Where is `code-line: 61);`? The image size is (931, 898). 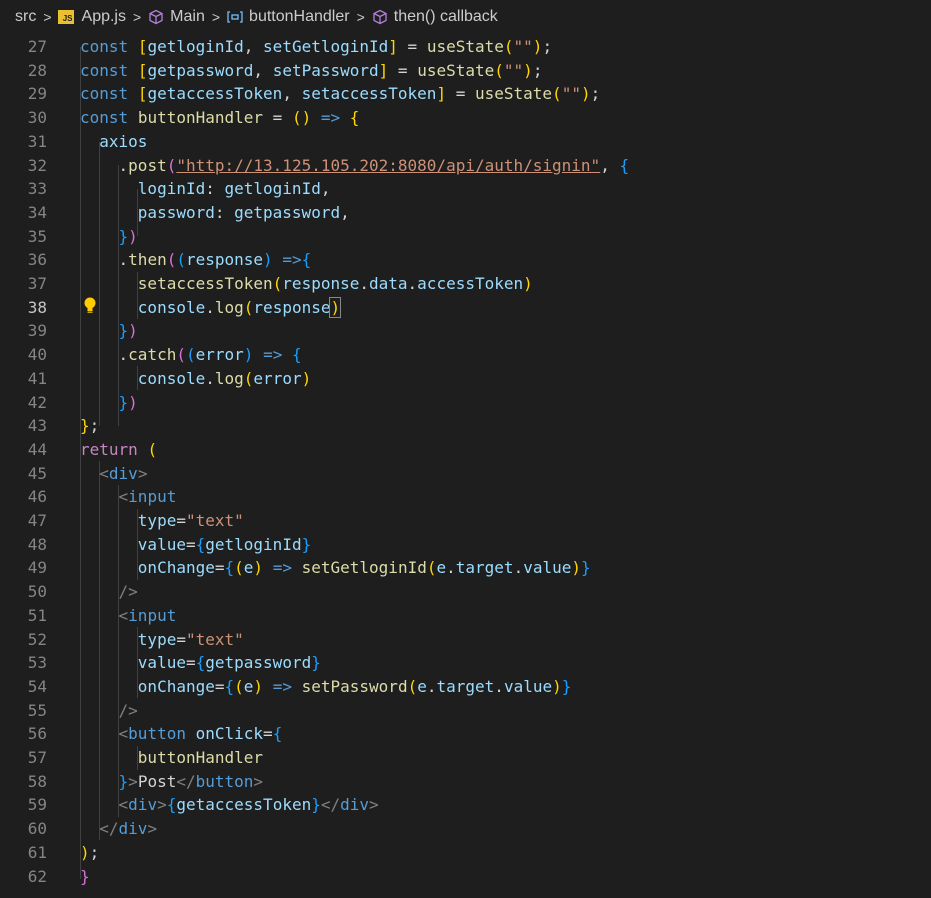 code-line: 61); is located at coordinates (465, 853).